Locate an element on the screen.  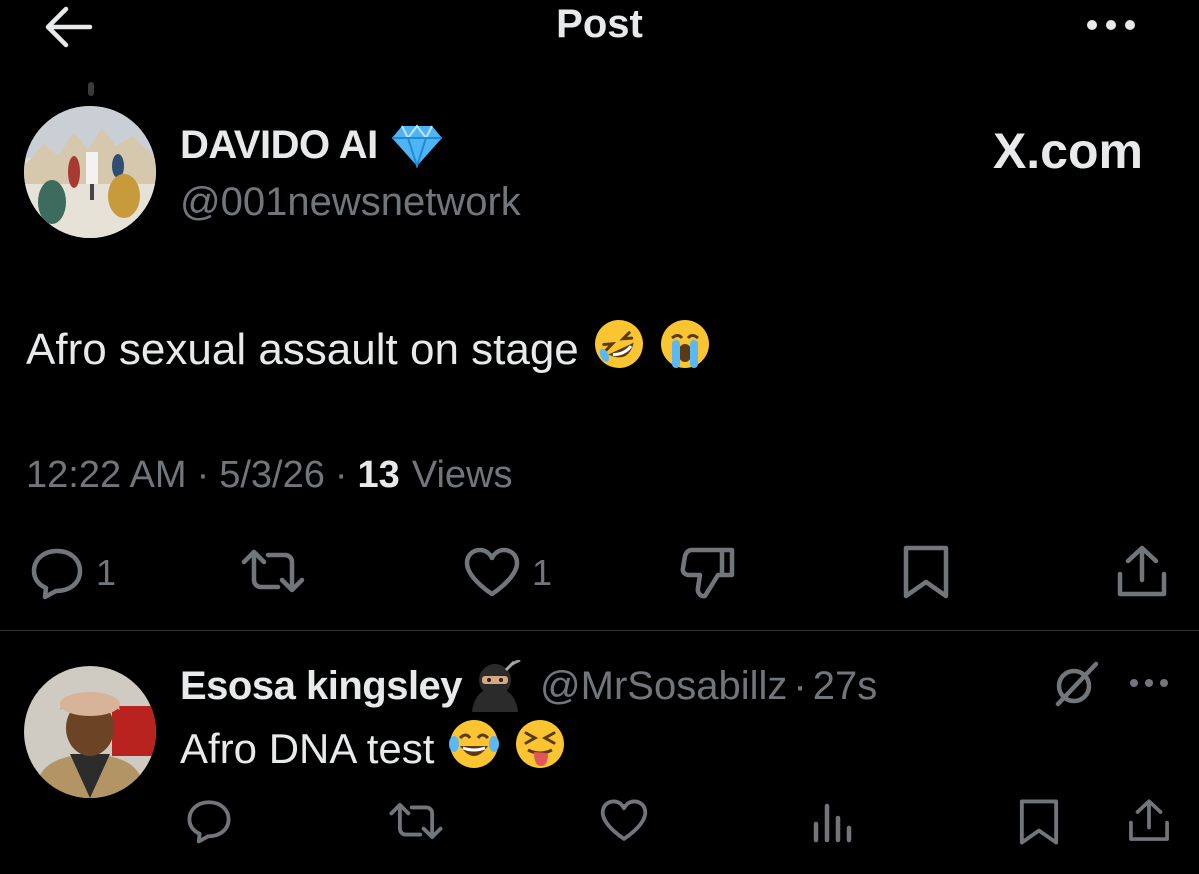
reply-author-avatar is located at coordinates (90, 732).